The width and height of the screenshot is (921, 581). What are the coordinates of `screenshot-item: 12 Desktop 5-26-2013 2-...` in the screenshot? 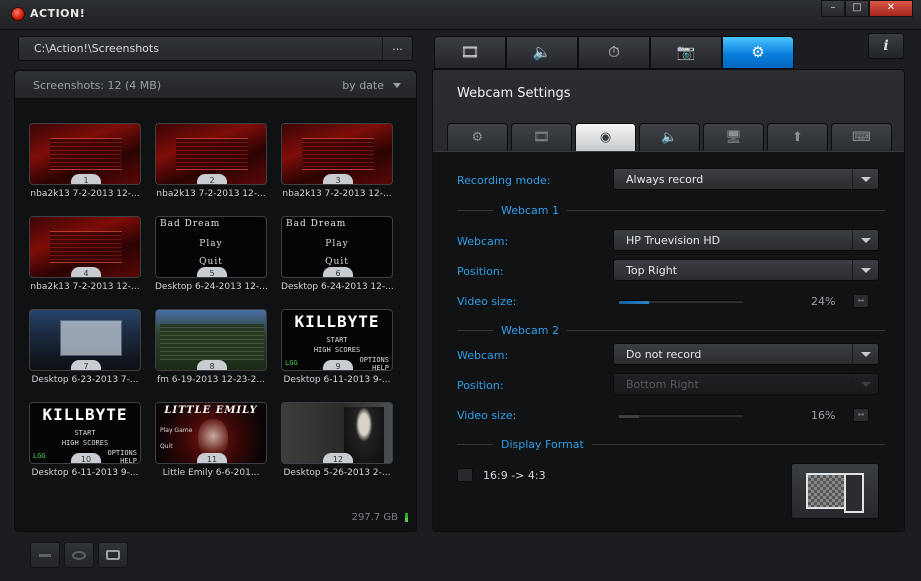 It's located at (338, 444).